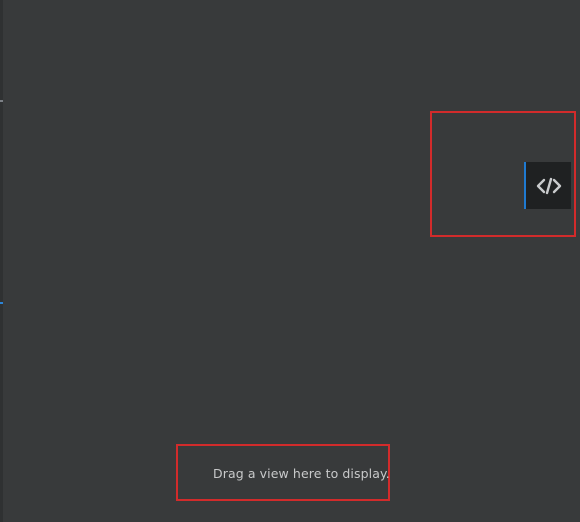 Image resolution: width=580 pixels, height=522 pixels. I want to click on source-code-view-button, so click(547, 185).